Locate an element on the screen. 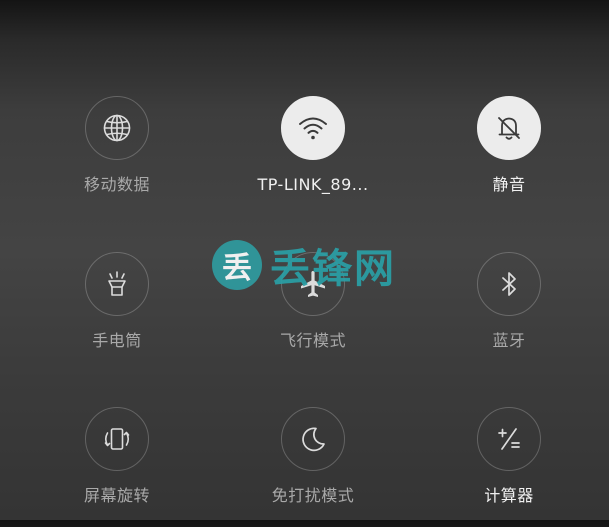 This screenshot has width=609, height=527. tile-label: 计算器 is located at coordinates (509, 495).